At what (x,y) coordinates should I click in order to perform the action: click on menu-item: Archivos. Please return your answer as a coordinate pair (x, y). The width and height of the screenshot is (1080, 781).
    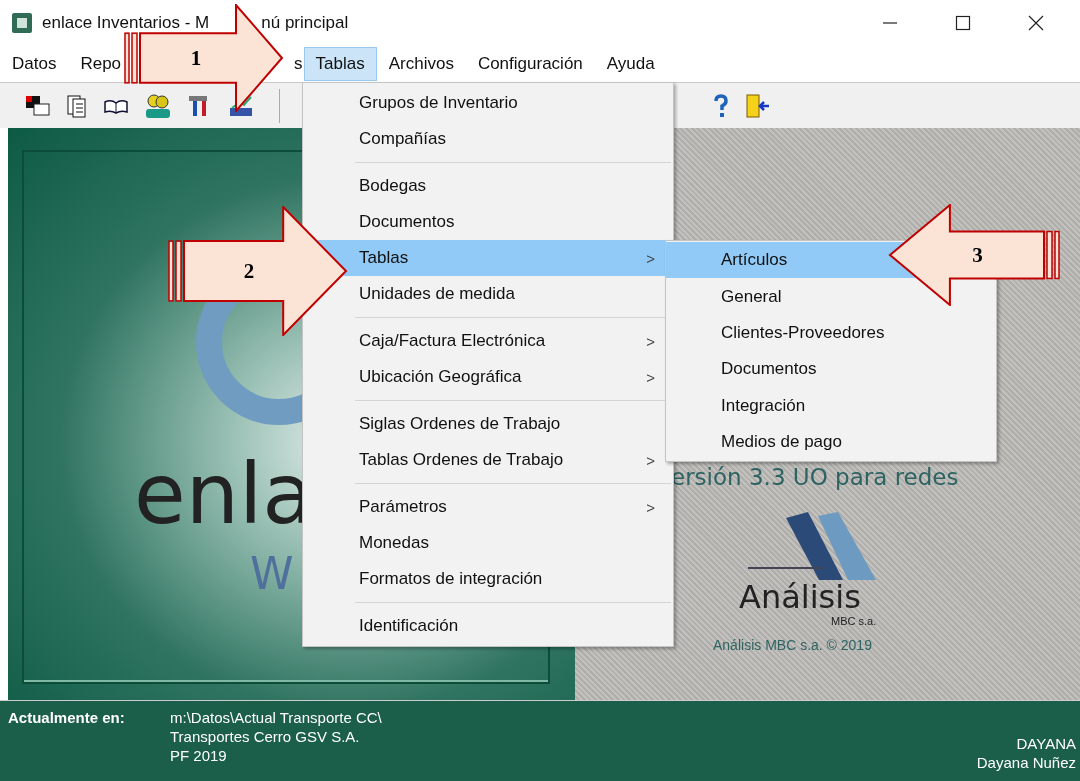
    Looking at the image, I should click on (421, 63).